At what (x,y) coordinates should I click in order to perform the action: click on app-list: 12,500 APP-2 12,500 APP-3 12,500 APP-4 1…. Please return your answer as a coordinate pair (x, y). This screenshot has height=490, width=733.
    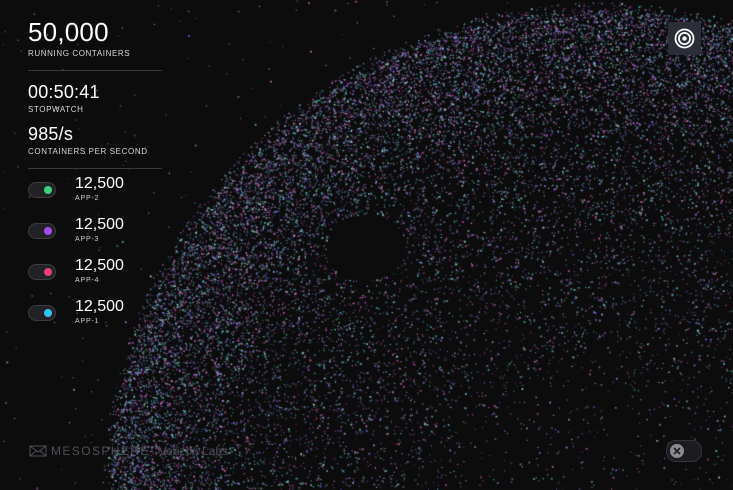
    Looking at the image, I should click on (95, 259).